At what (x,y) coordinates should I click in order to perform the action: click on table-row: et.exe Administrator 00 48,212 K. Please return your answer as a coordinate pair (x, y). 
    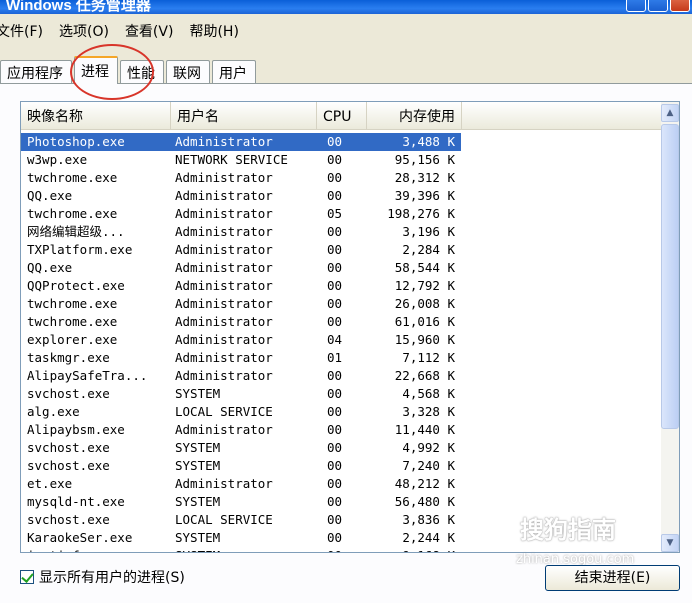
    Looking at the image, I should click on (341, 484).